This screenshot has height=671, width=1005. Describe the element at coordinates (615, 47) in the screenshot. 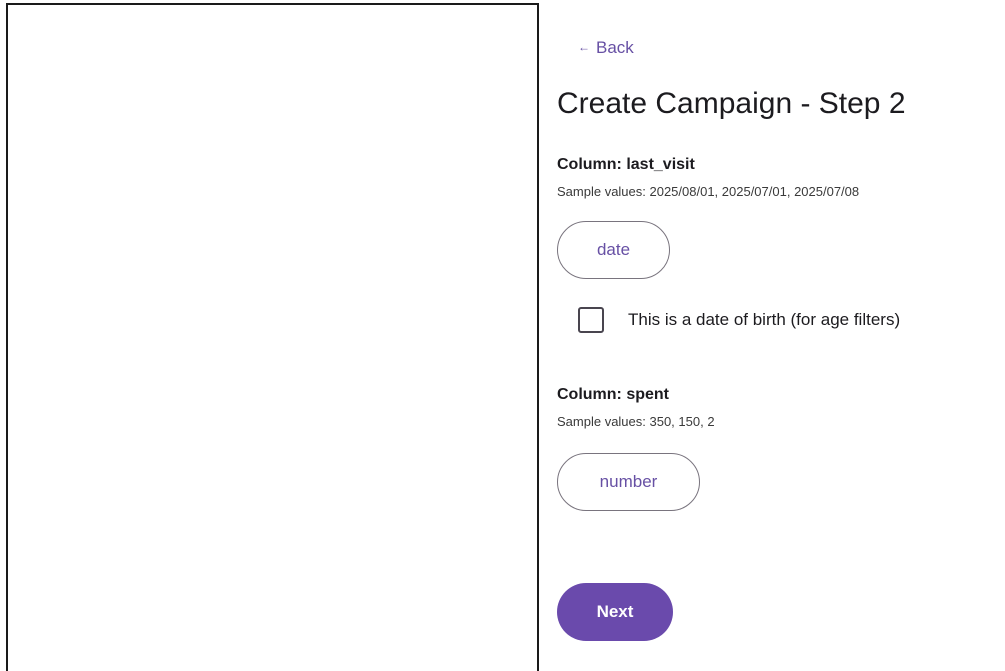

I see `back-link-label: Back` at that location.